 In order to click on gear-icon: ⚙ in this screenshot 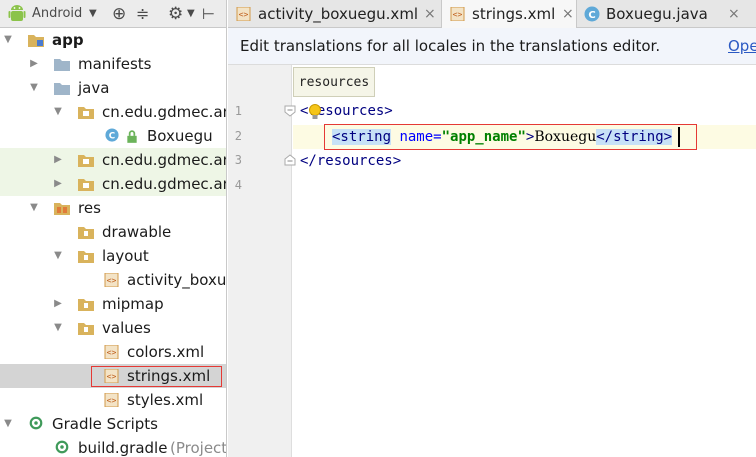, I will do `click(175, 14)`.